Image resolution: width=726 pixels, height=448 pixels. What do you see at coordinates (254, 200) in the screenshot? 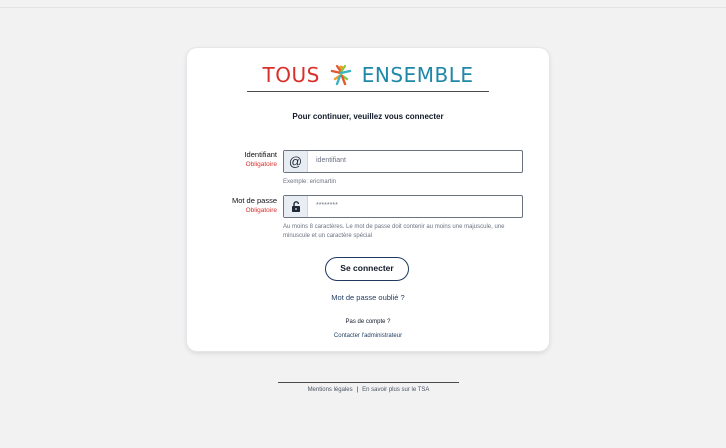
I see `password-label: Mot de passe` at bounding box center [254, 200].